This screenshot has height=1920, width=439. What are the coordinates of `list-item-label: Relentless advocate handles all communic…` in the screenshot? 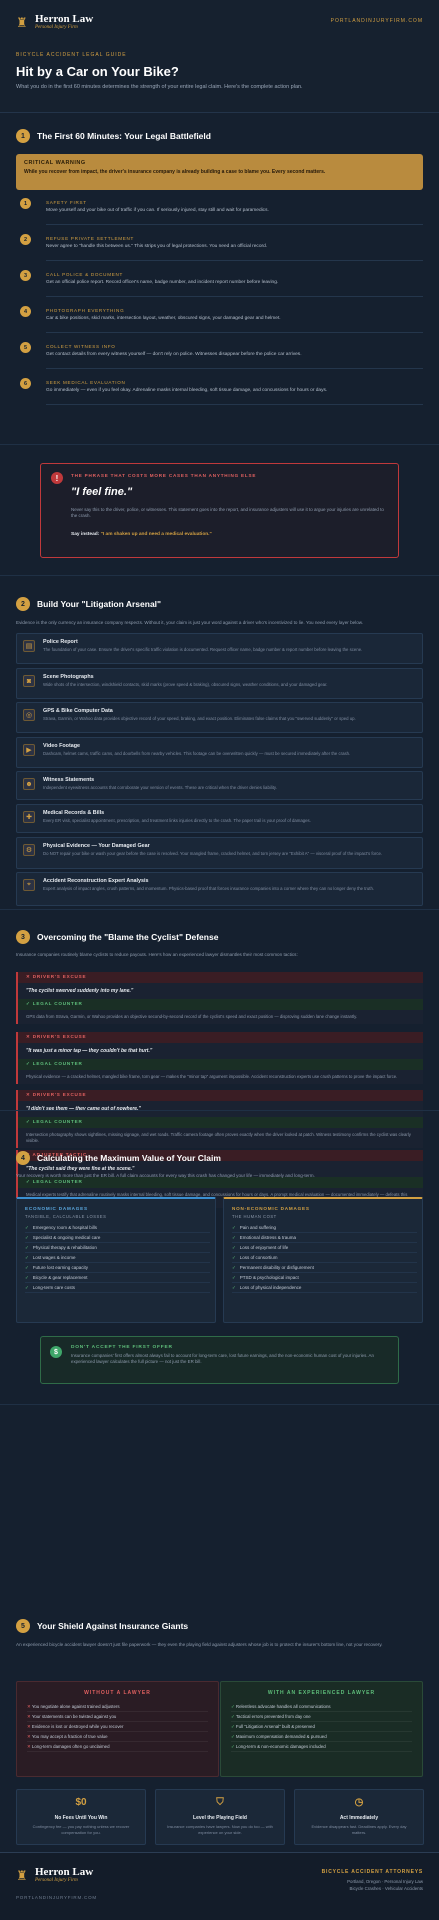 It's located at (283, 1706).